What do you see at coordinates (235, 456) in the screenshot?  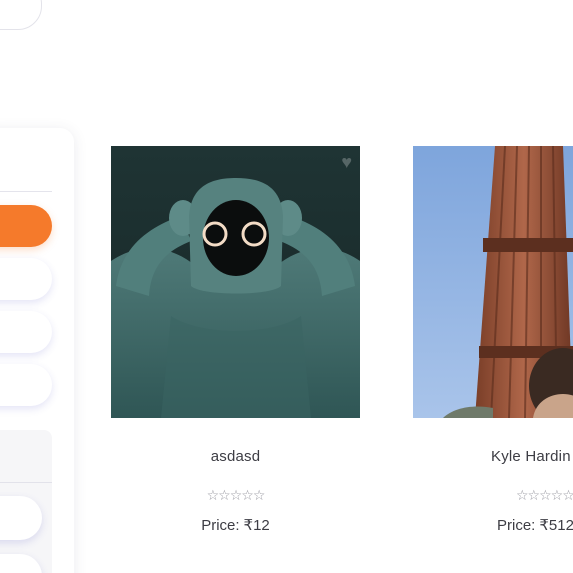 I see `product-name: asdasd` at bounding box center [235, 456].